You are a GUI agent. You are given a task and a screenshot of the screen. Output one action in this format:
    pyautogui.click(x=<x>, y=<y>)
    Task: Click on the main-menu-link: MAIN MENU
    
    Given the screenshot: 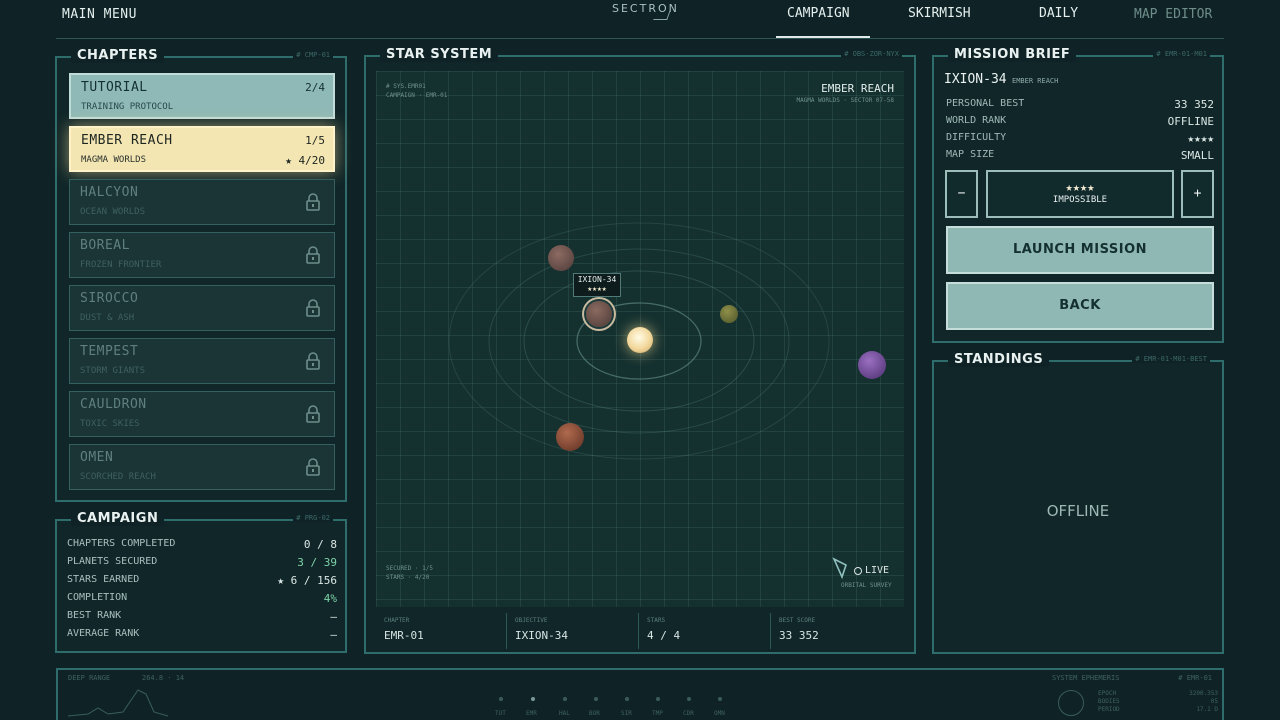 What is the action you would take?
    pyautogui.click(x=99, y=14)
    